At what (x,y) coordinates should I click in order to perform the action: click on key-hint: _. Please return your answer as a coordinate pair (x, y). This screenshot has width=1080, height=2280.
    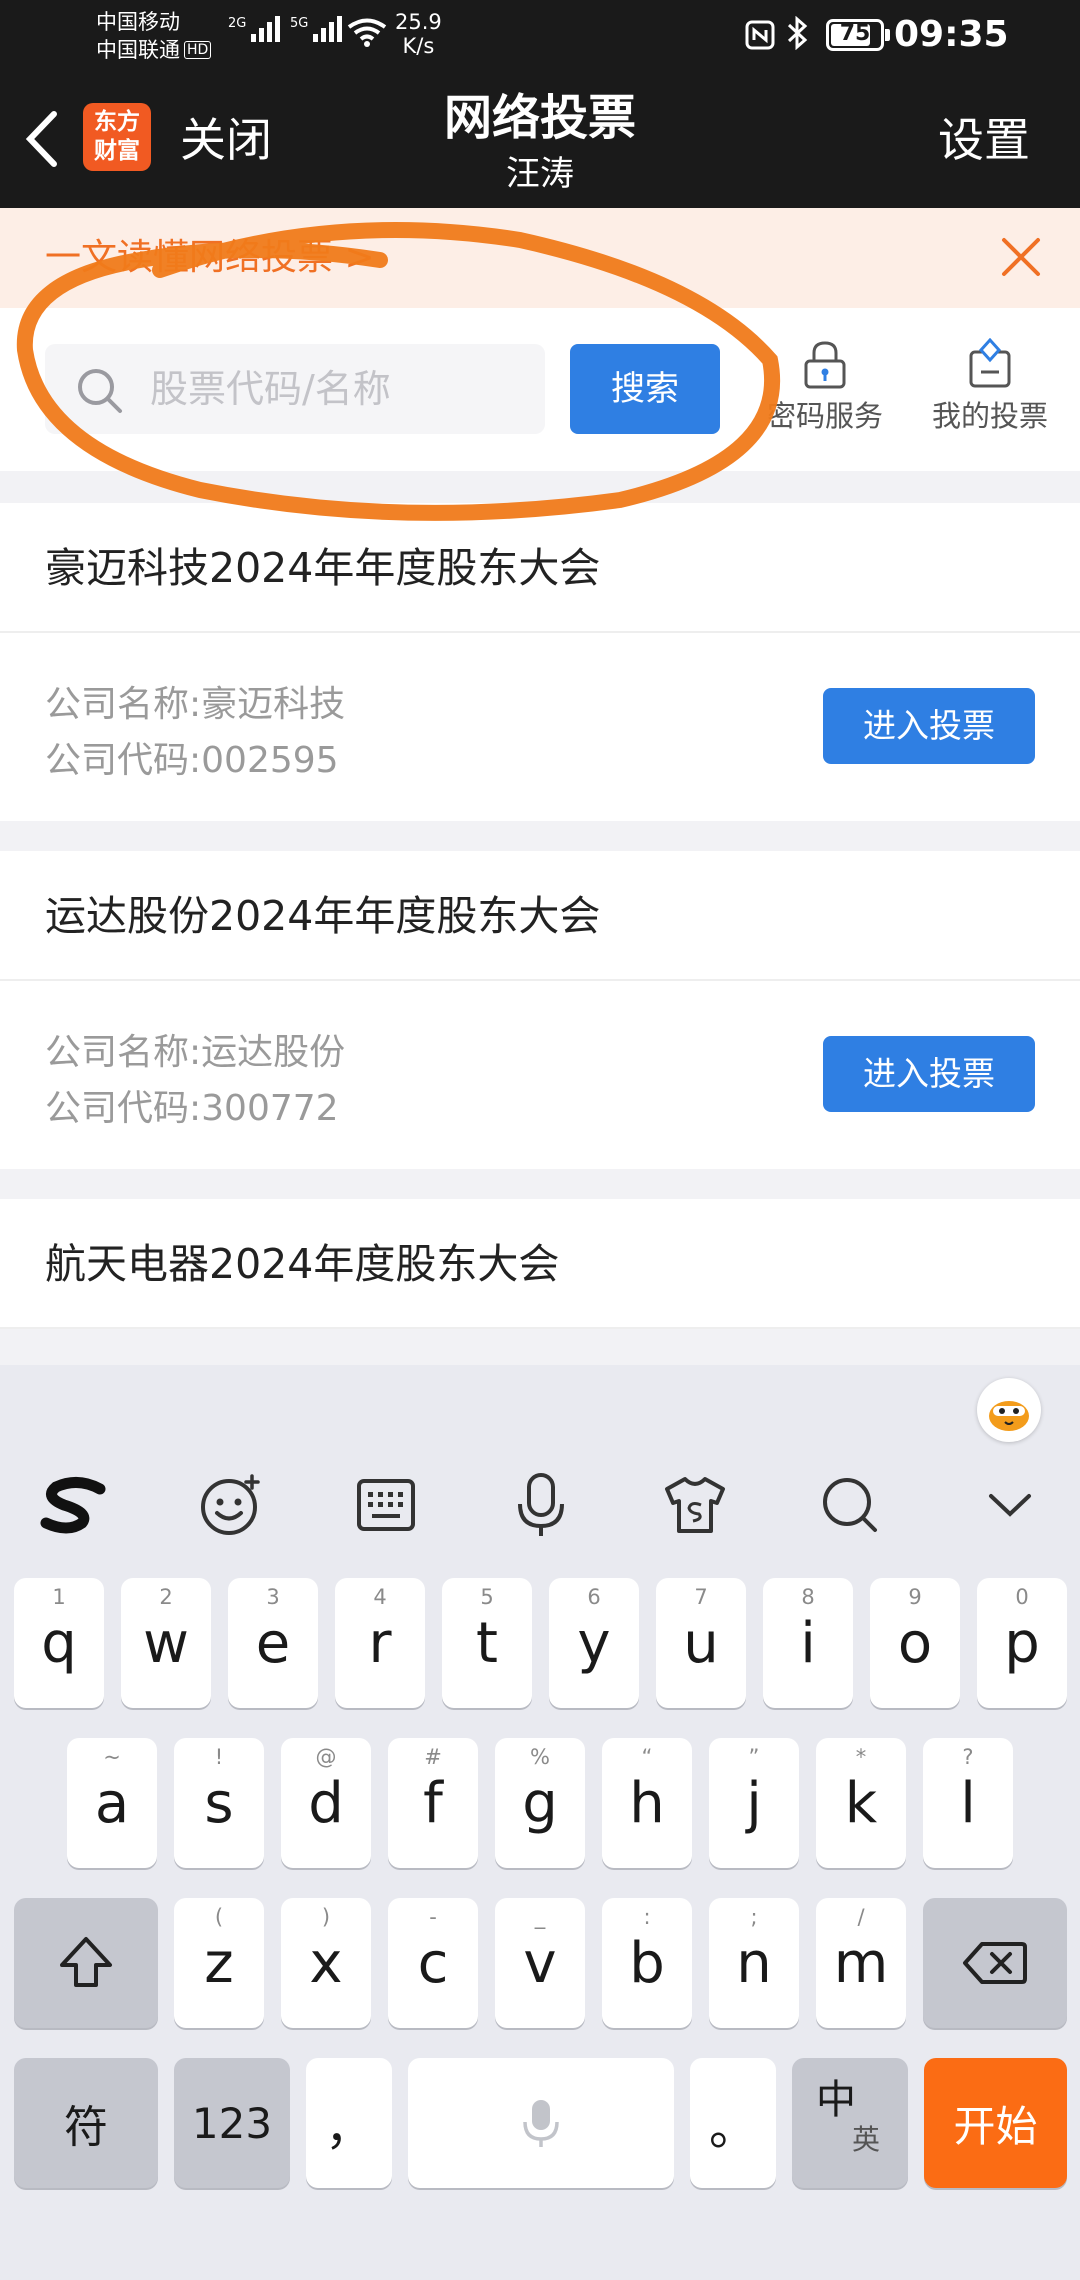
    Looking at the image, I should click on (540, 1917).